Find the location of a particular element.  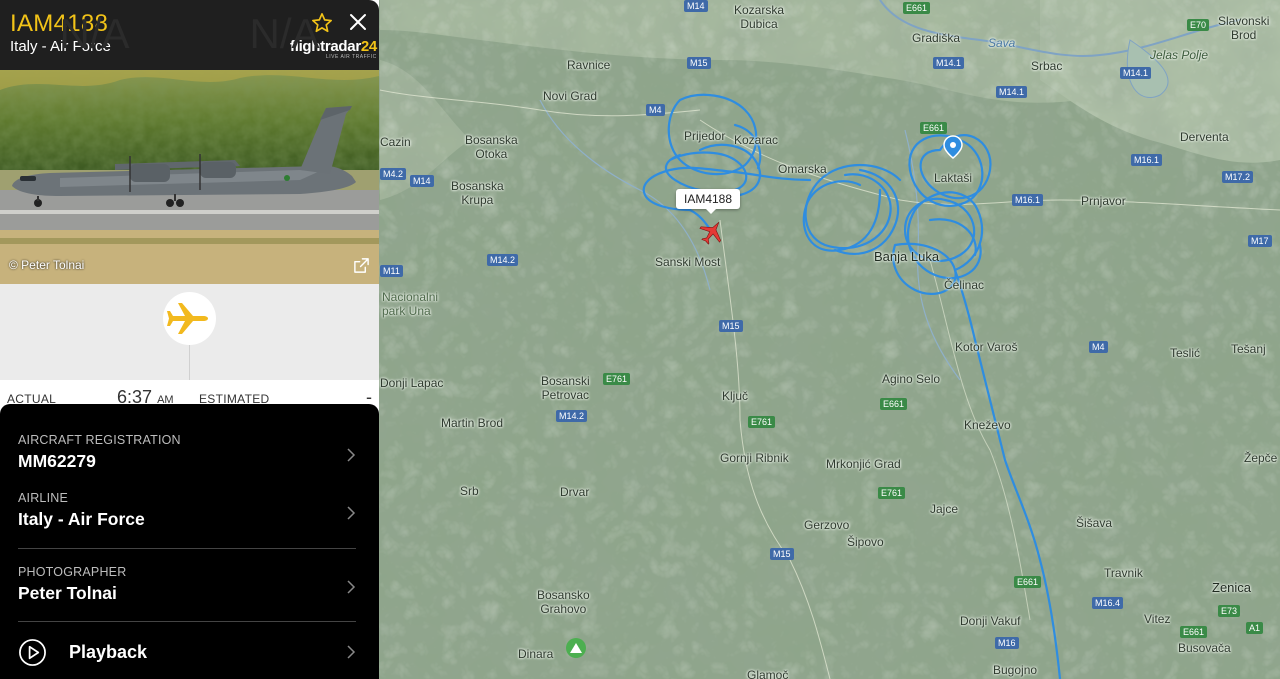

place-label: Vitez is located at coordinates (1157, 619).